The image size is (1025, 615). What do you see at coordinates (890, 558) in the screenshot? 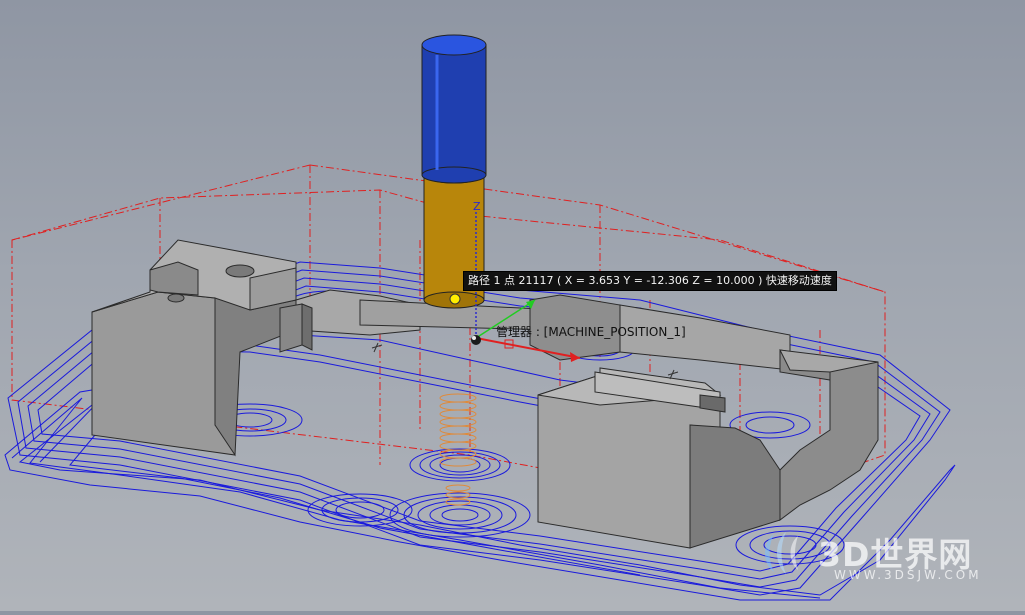
I see `watermark: 3D世界网 WWW.3DSJW.COM` at bounding box center [890, 558].